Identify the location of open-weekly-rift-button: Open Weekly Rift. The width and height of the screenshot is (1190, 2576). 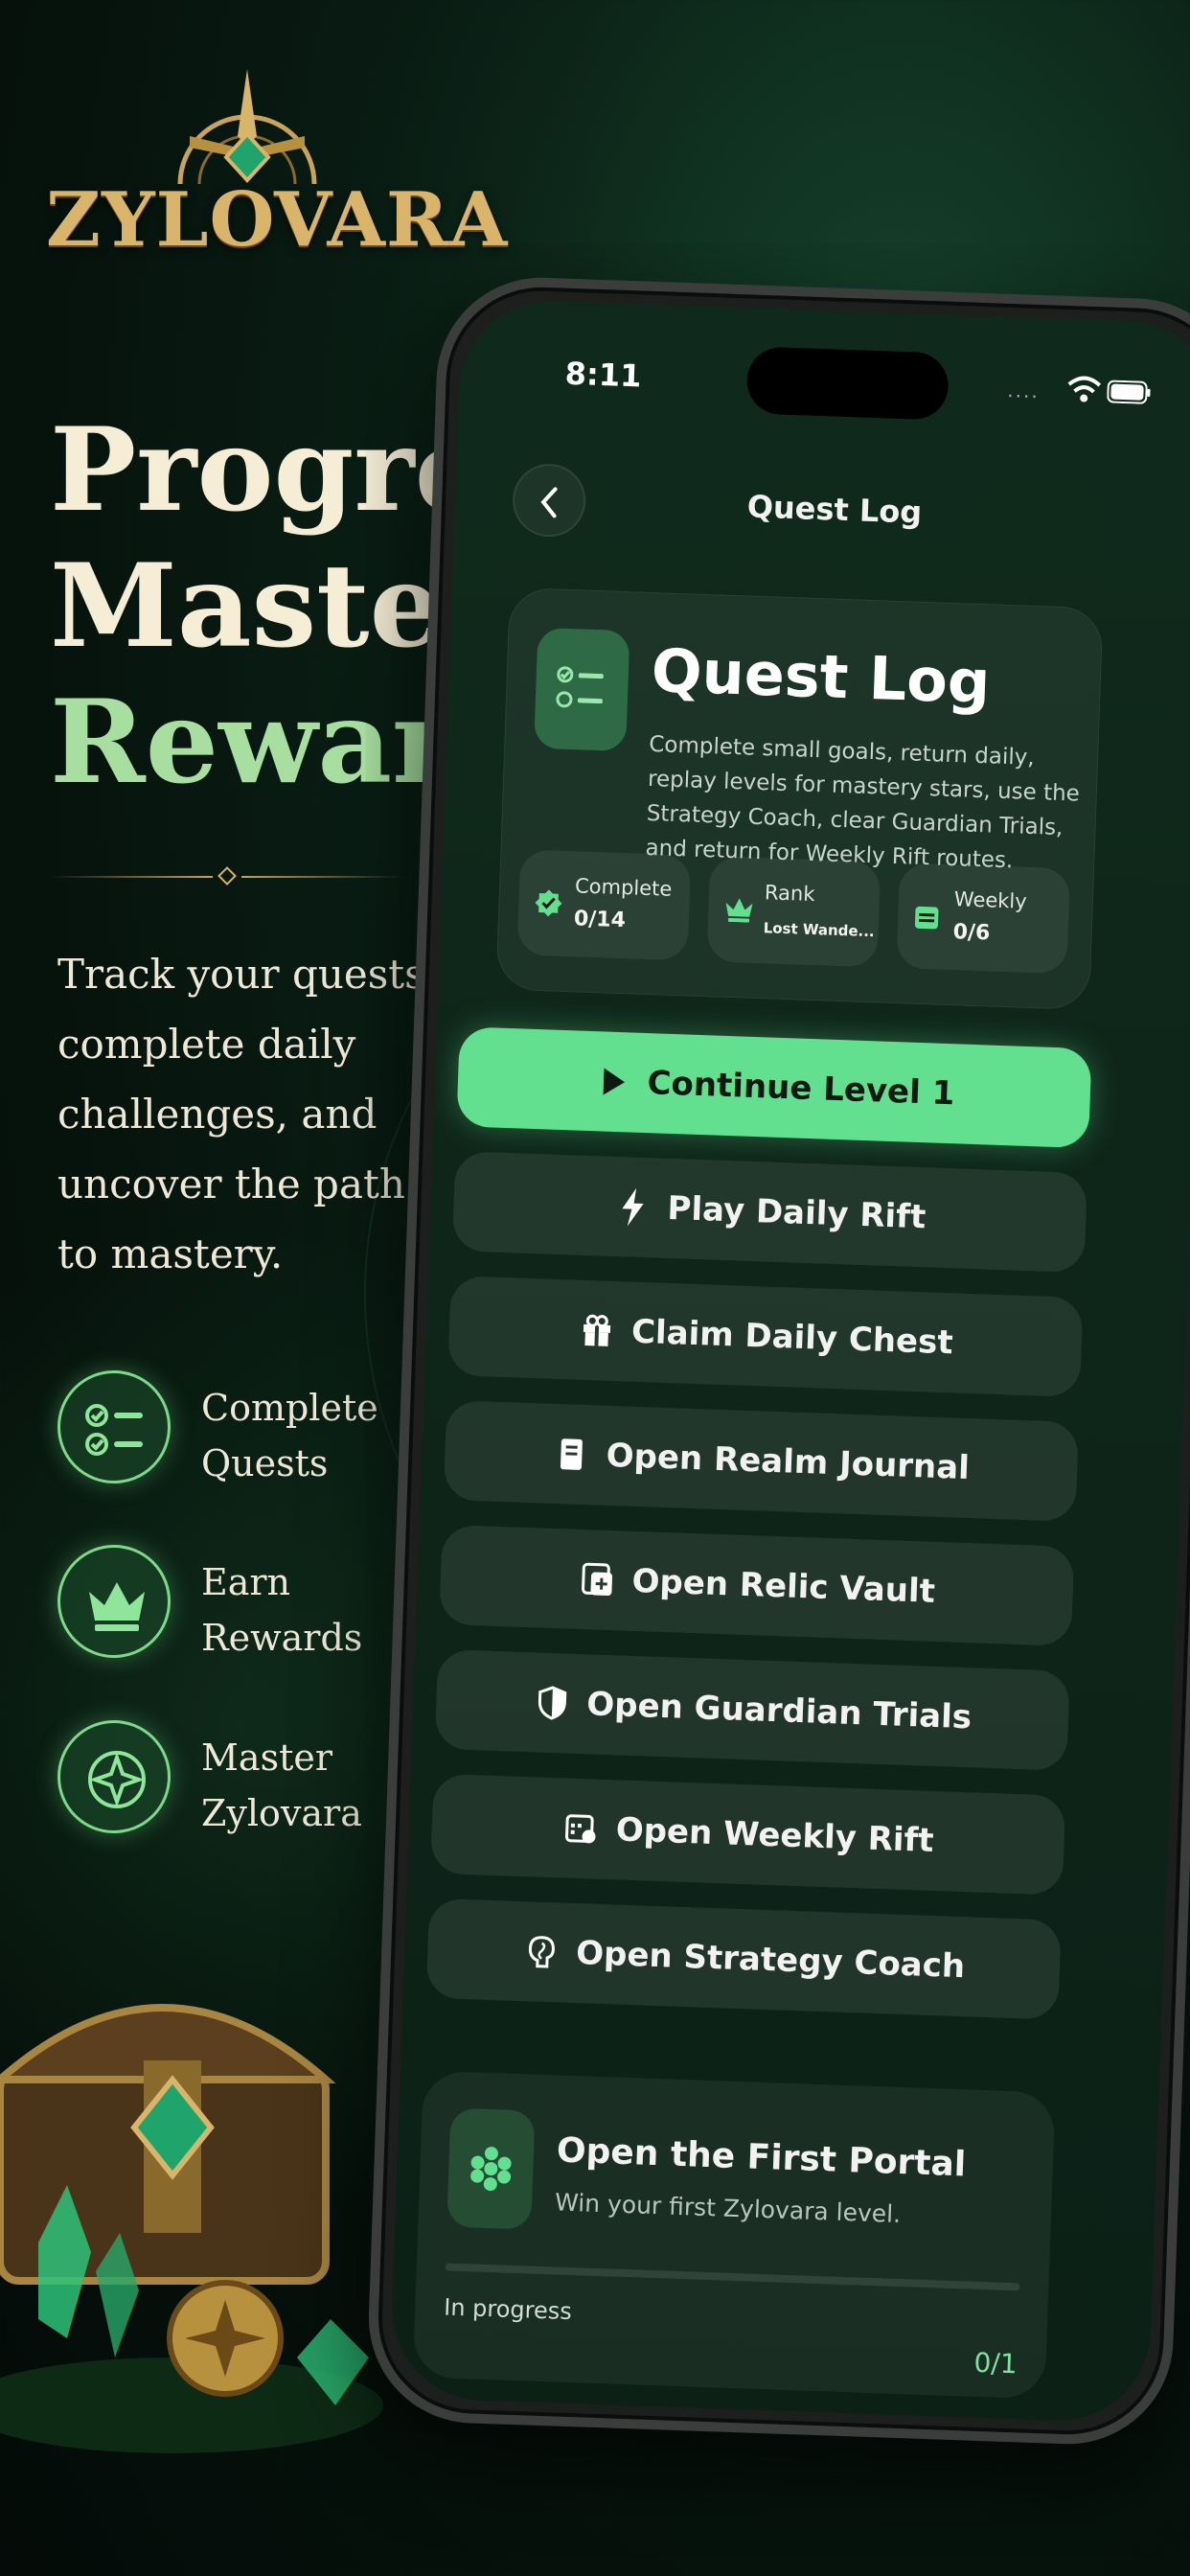
(748, 1834).